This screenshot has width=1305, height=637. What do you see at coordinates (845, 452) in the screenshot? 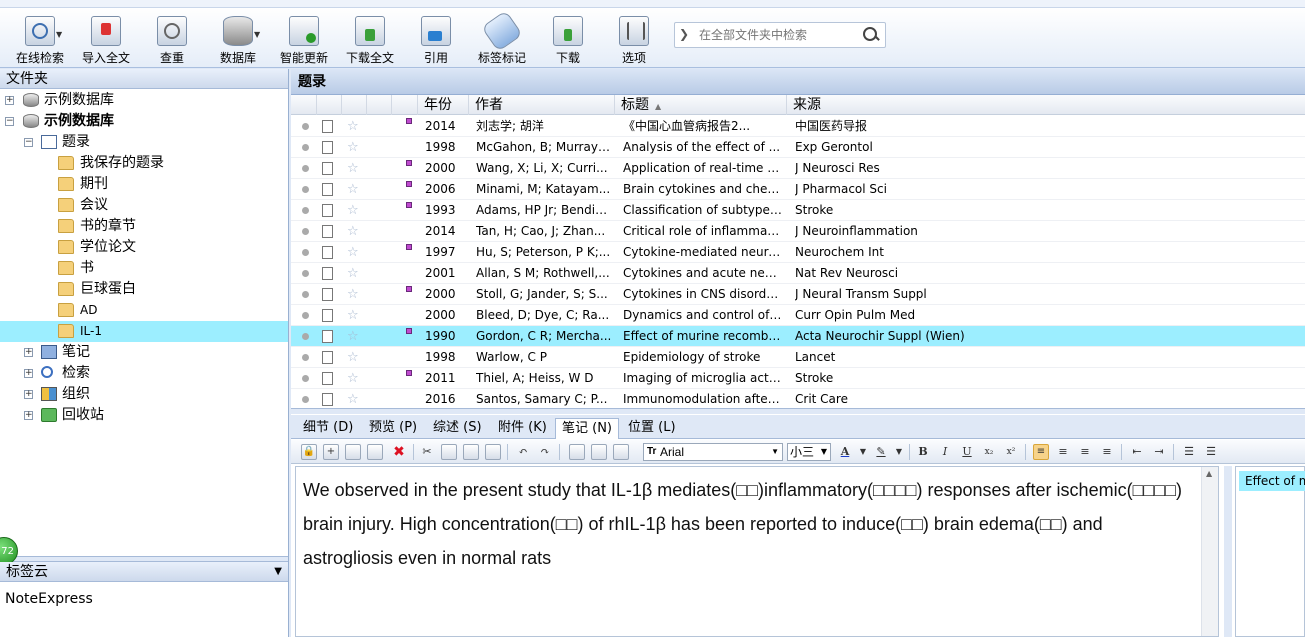
I see `font-color-icon: A` at bounding box center [845, 452].